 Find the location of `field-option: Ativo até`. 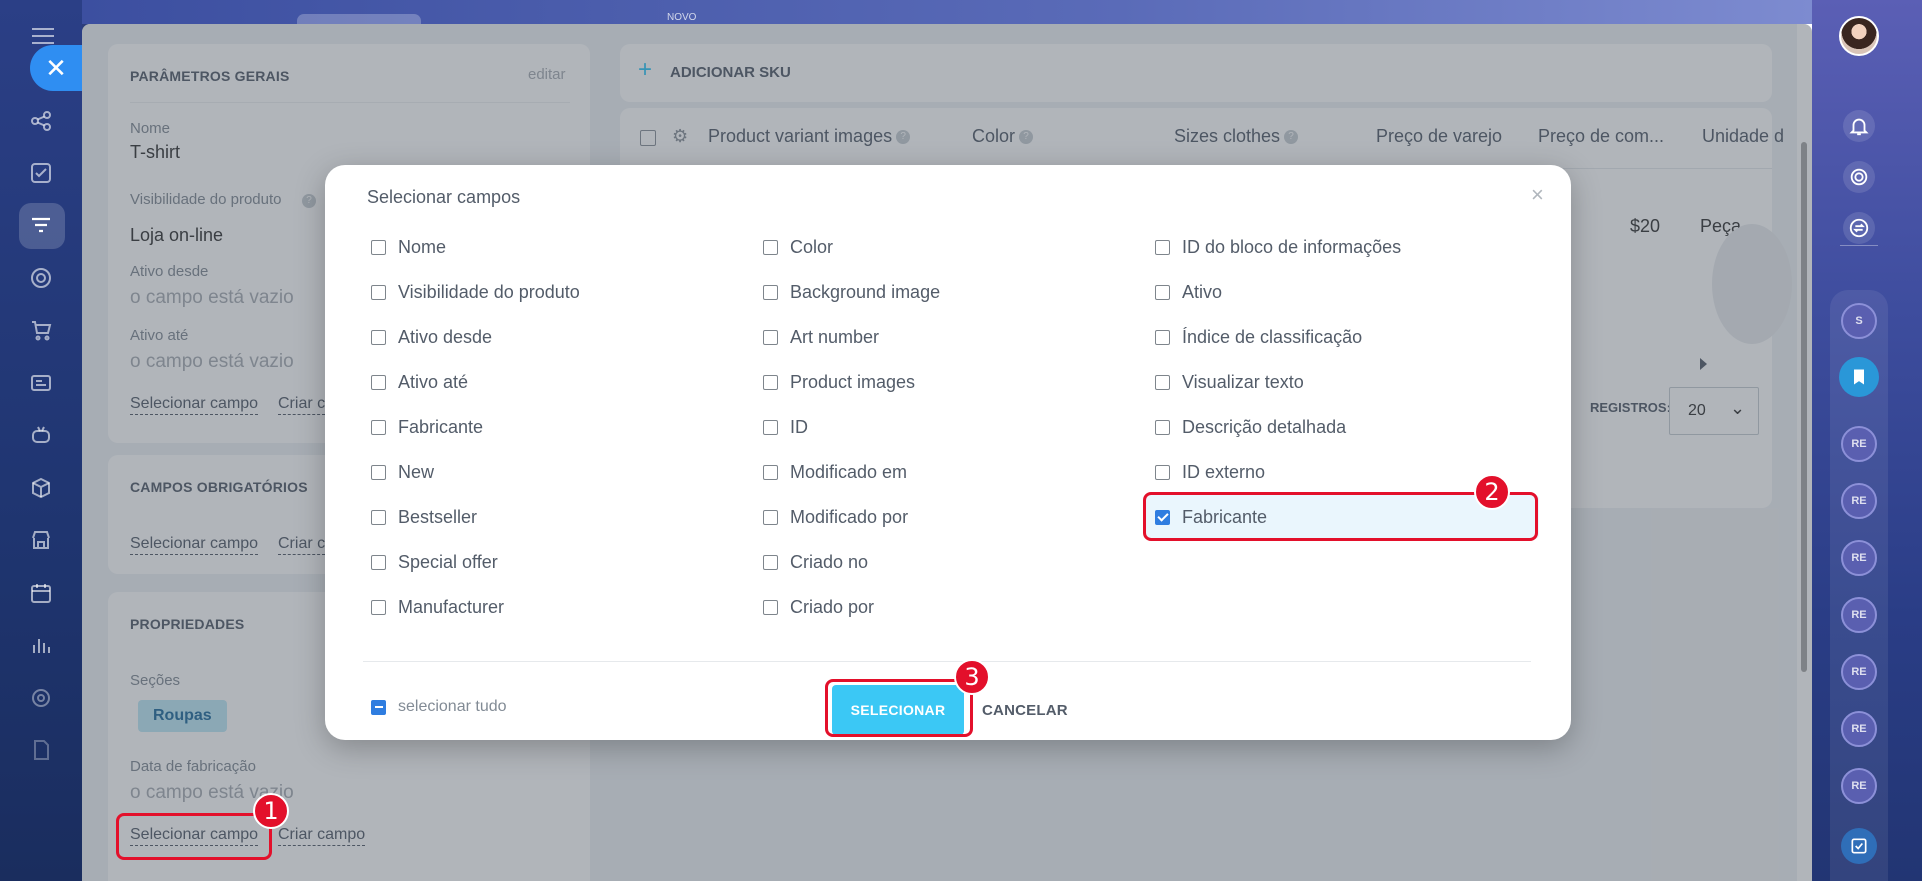

field-option: Ativo até is located at coordinates (419, 382).